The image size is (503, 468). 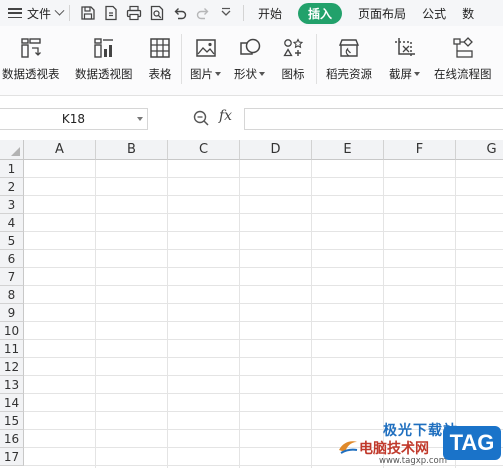 I want to click on table-button: 表格, so click(x=160, y=58).